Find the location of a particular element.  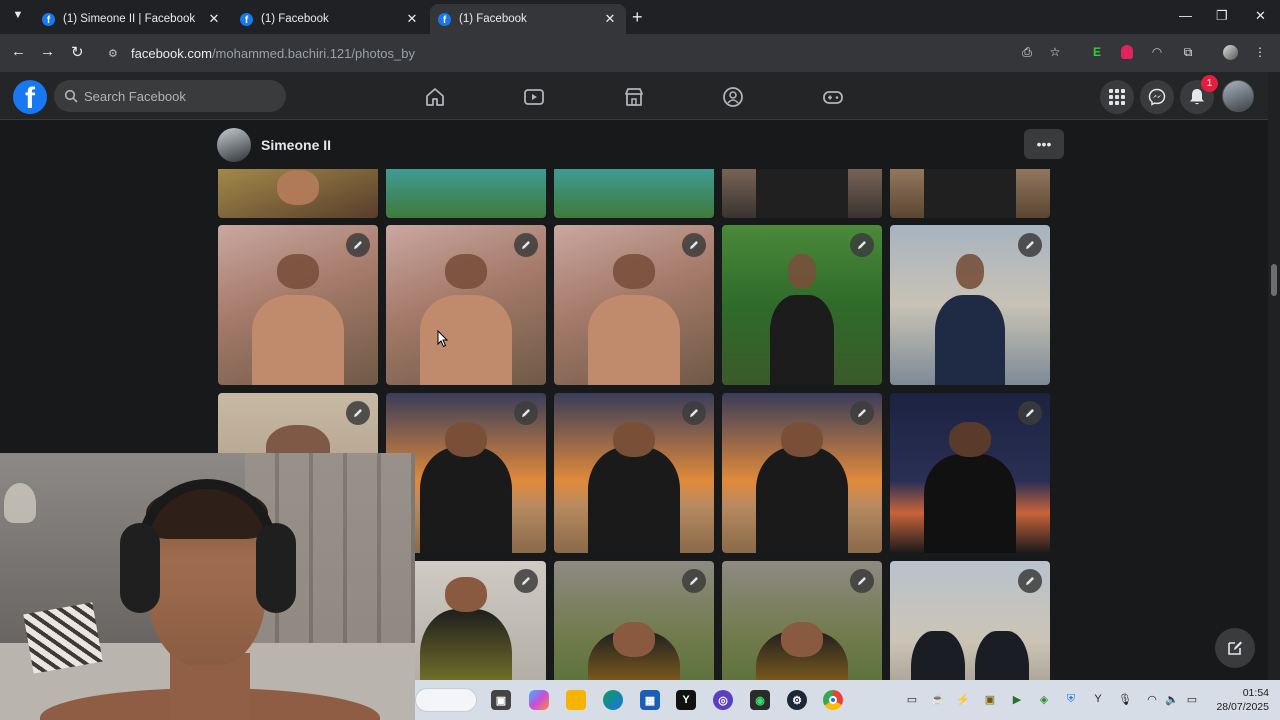

close-window-icon: ✕ is located at coordinates (1260, 16).